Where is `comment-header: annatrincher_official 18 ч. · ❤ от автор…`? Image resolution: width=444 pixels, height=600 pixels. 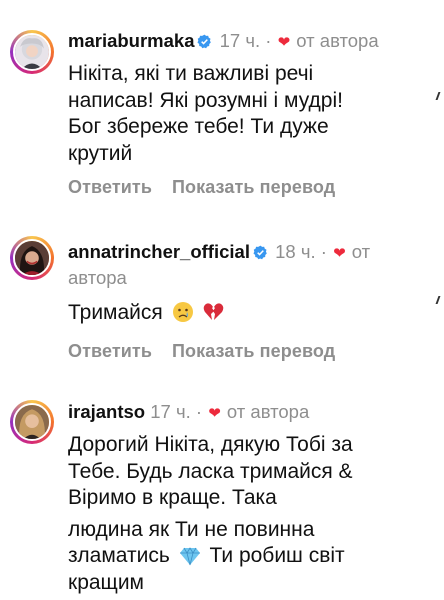
comment-header: annatrincher_official 18 ч. · ❤ от автор… is located at coordinates (250, 265).